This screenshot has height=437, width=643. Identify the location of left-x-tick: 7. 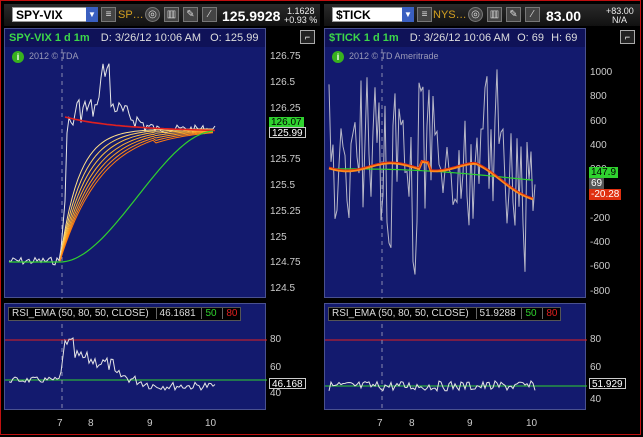
(60, 423).